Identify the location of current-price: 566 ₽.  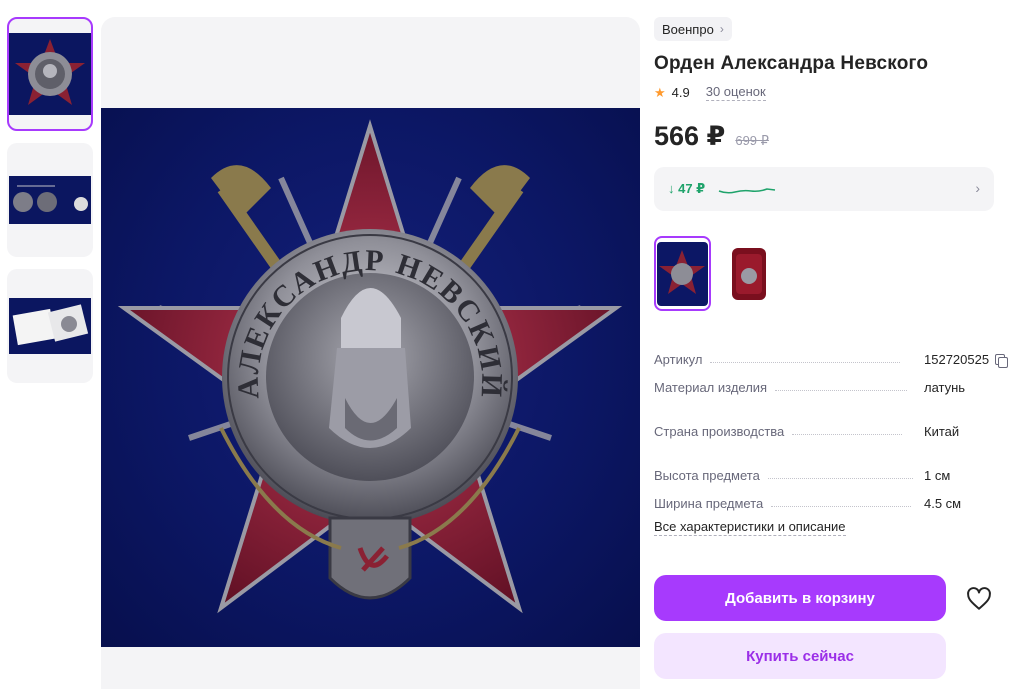
(690, 136).